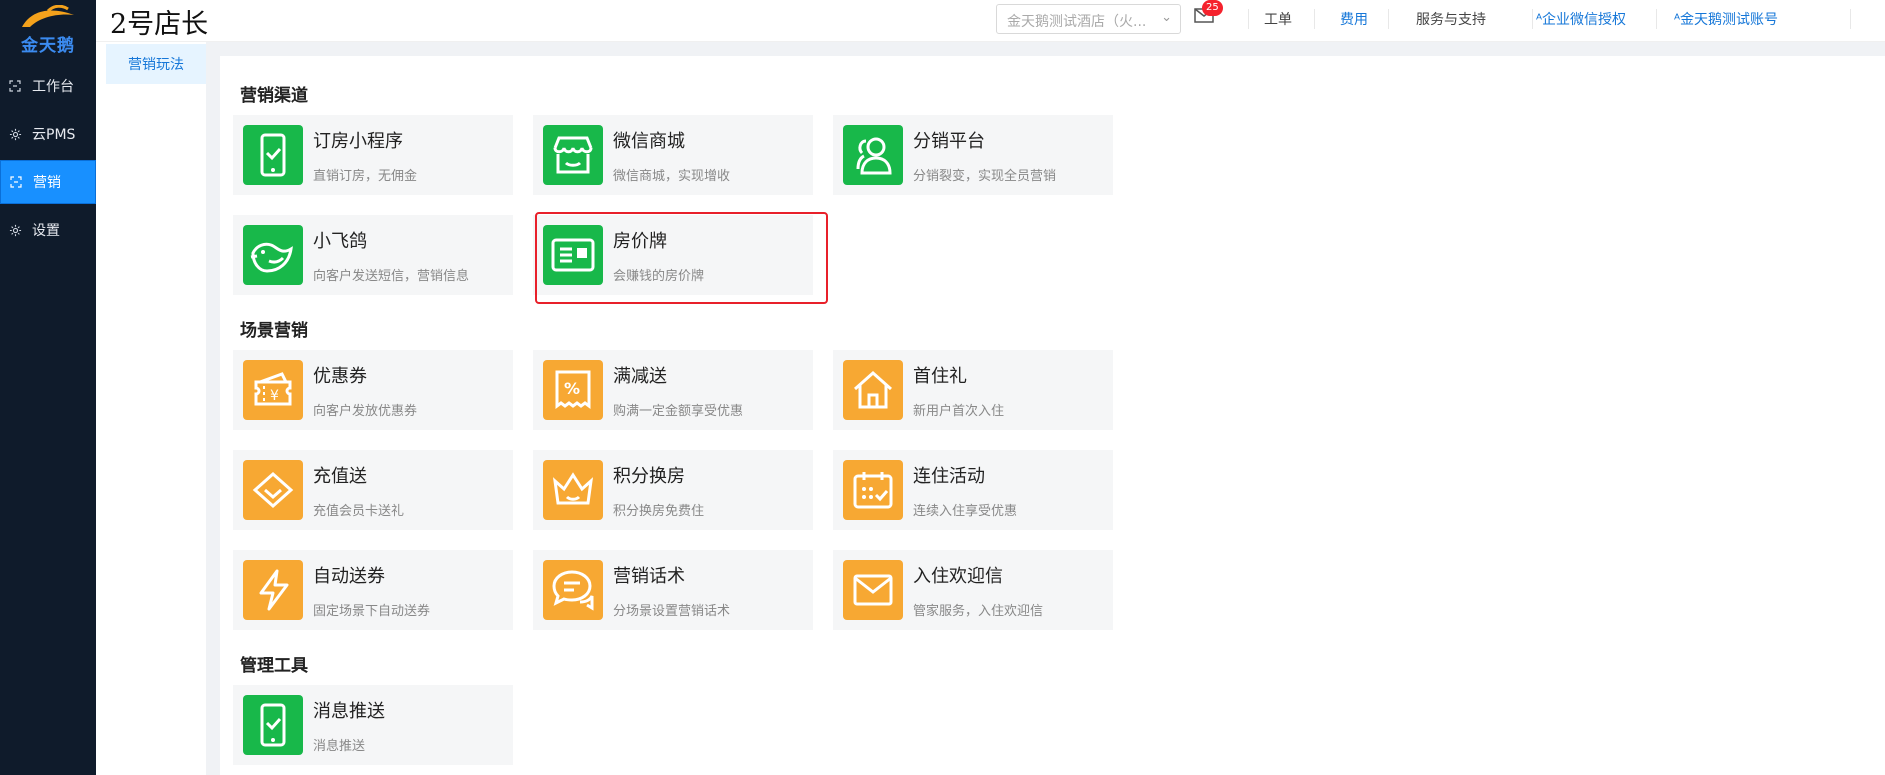 The height and width of the screenshot is (775, 1885). I want to click on price-board-icon, so click(573, 255).